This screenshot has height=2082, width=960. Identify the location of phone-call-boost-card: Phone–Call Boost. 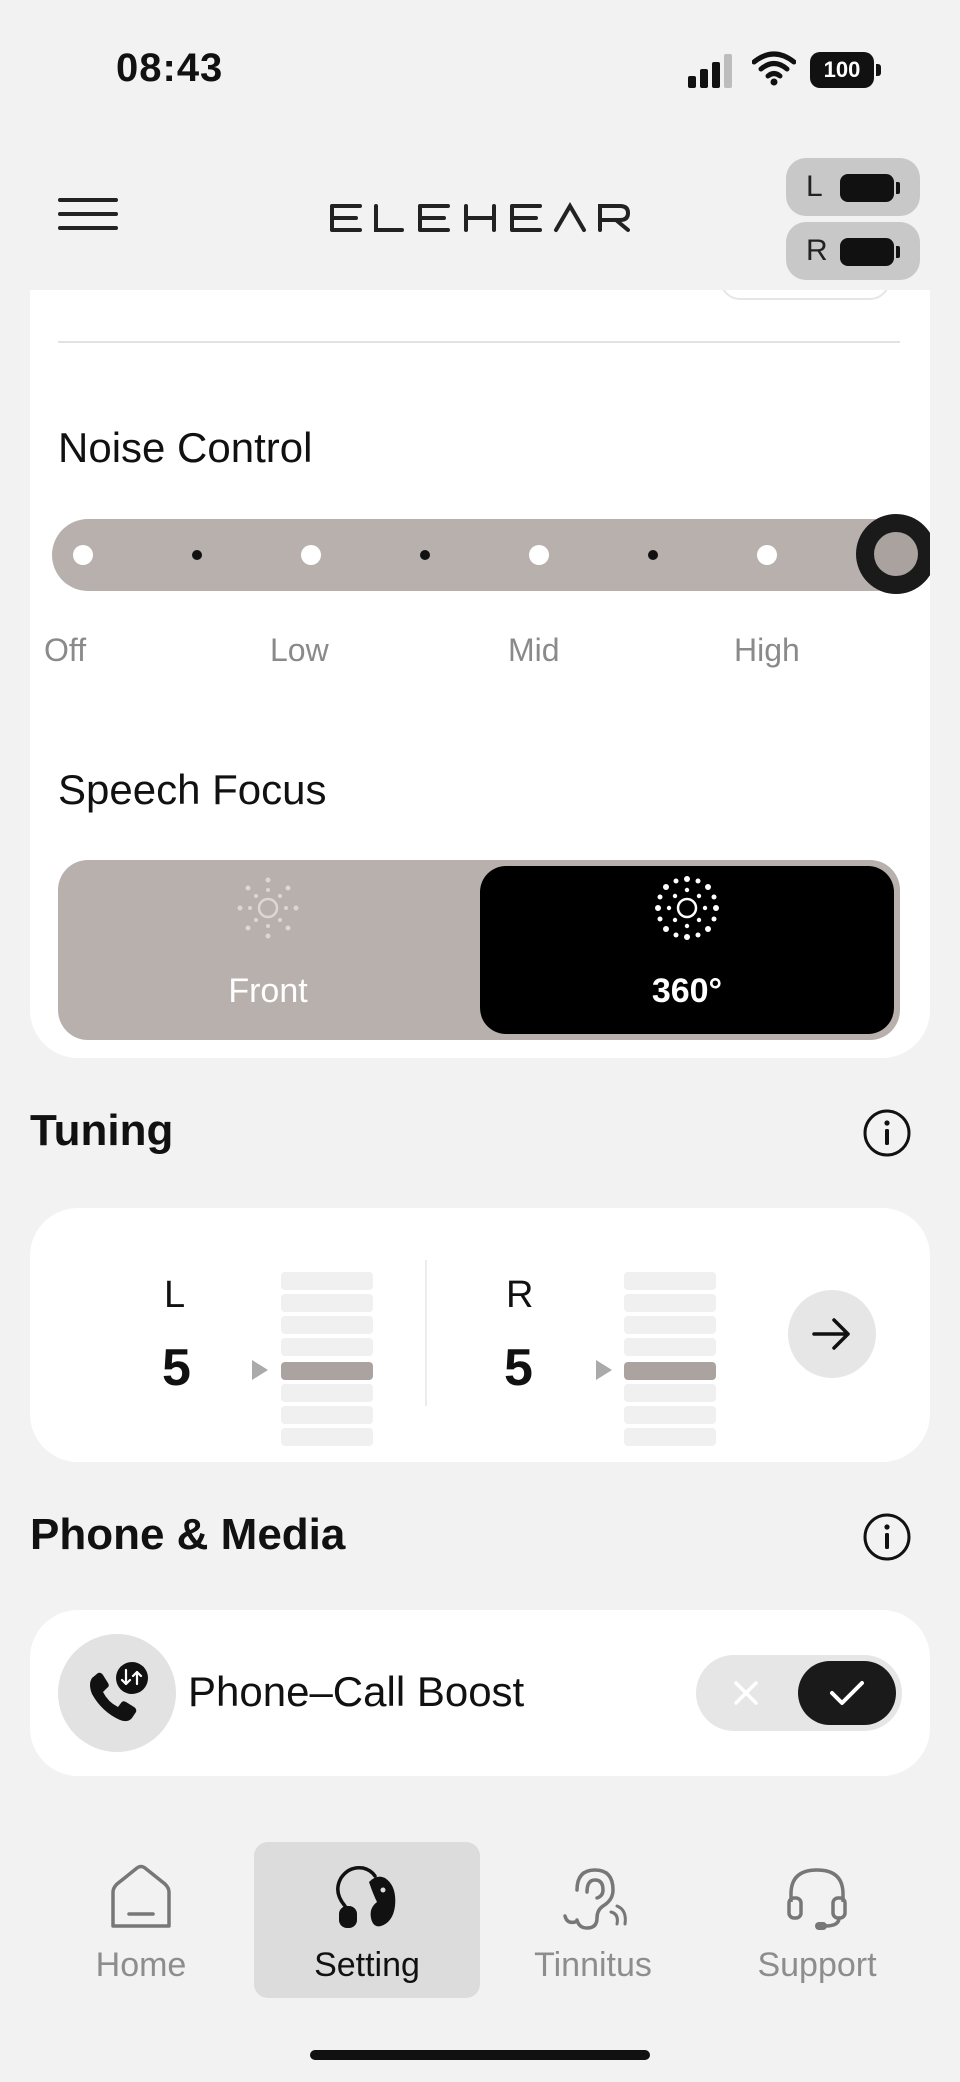
(480, 1693).